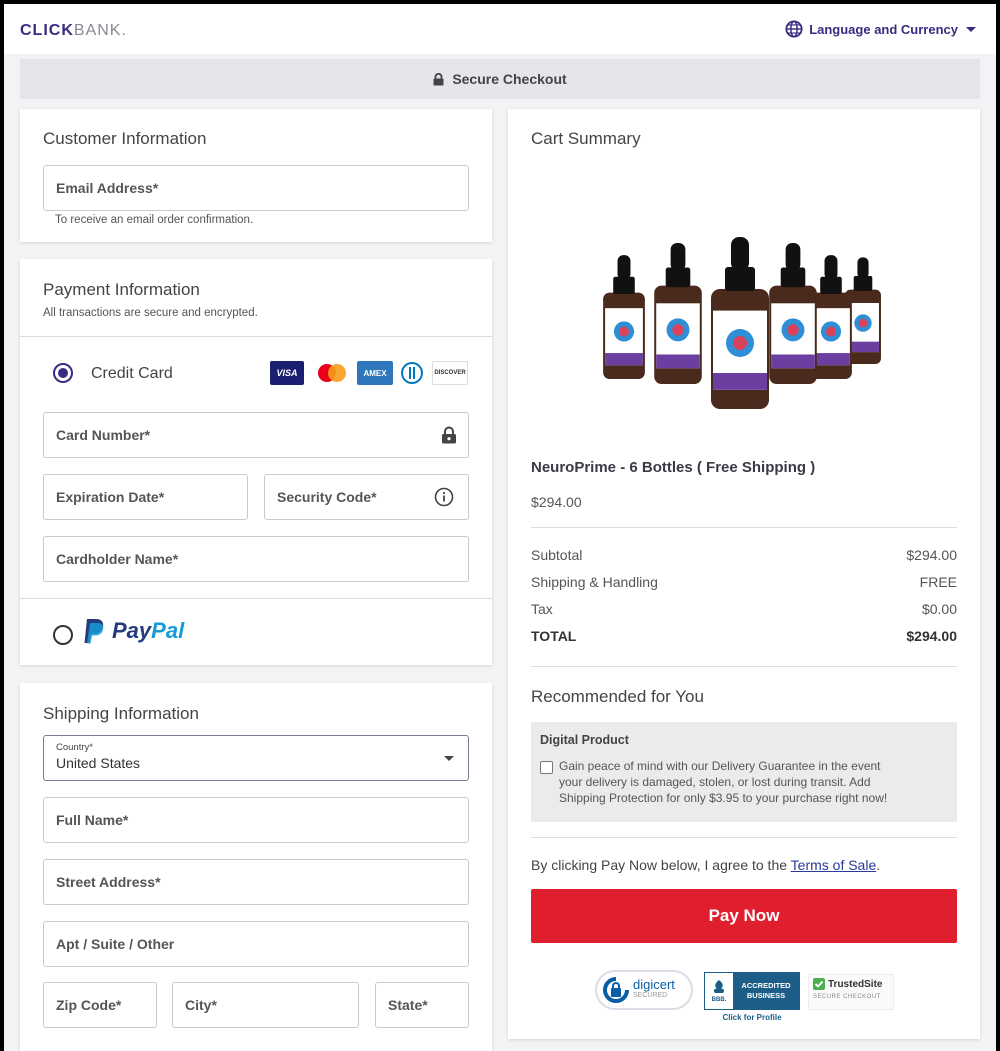  What do you see at coordinates (256, 758) in the screenshot?
I see `country-select: Country* United States` at bounding box center [256, 758].